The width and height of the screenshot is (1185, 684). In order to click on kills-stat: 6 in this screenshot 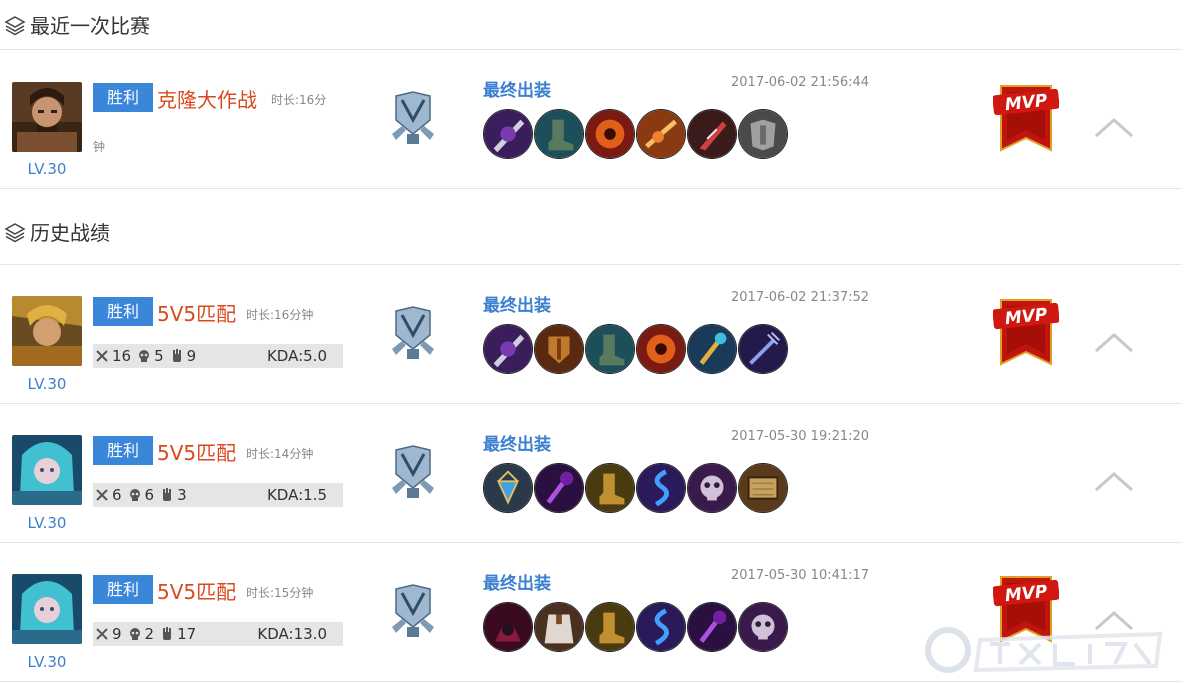, I will do `click(108, 495)`.